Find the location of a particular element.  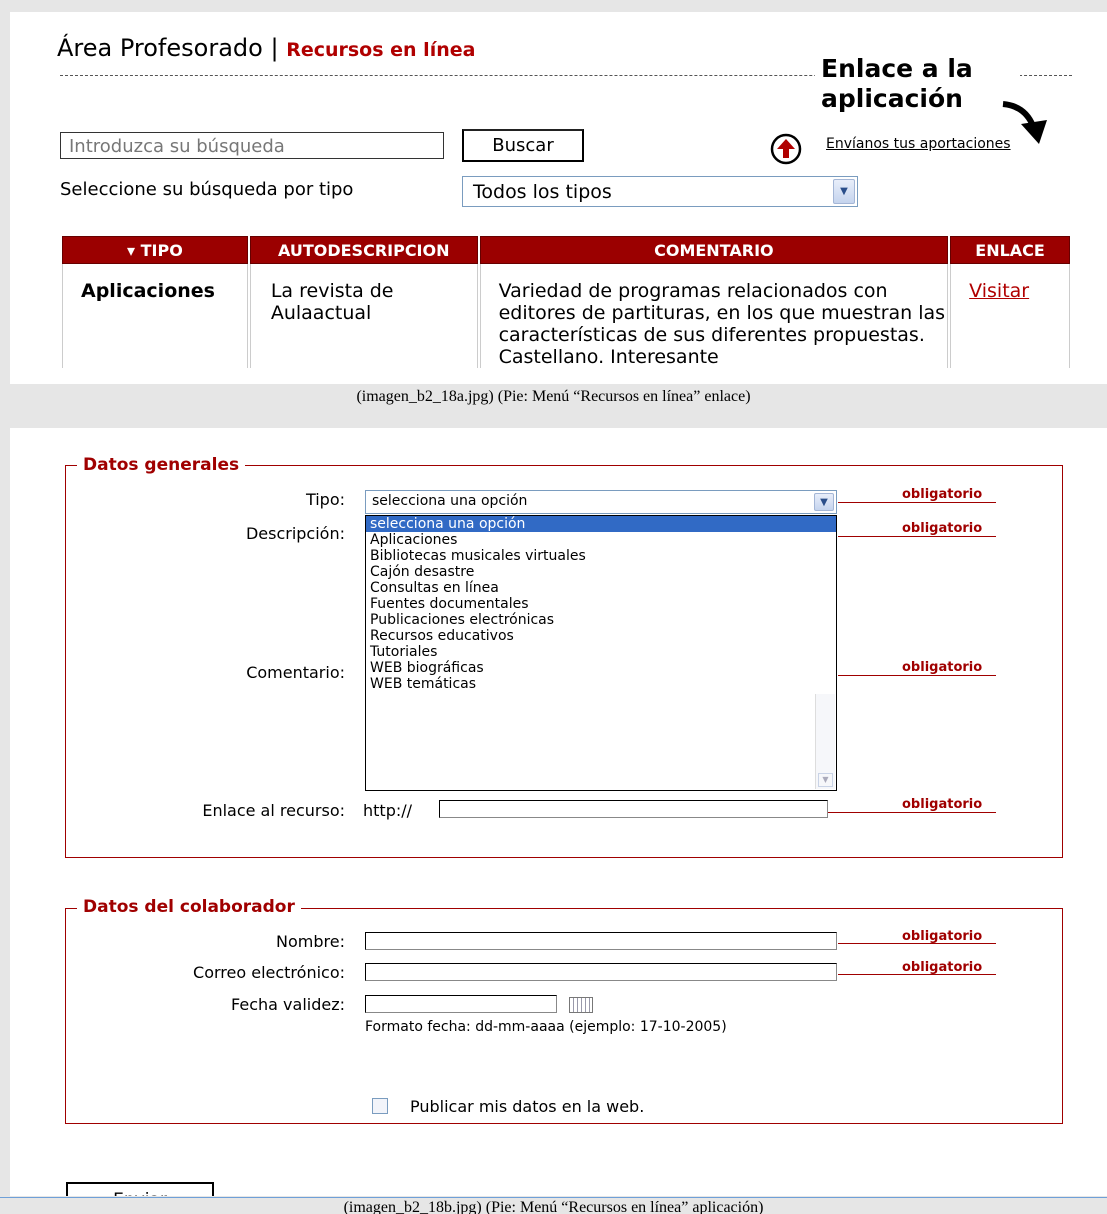

nombre-label: Nombre: is located at coordinates (310, 941).